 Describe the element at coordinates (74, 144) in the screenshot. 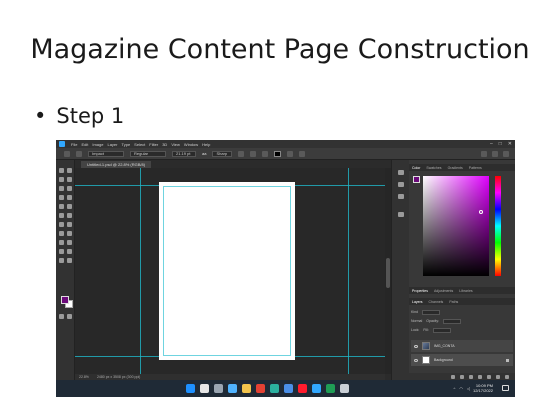

I see `menu-file: File` at that location.